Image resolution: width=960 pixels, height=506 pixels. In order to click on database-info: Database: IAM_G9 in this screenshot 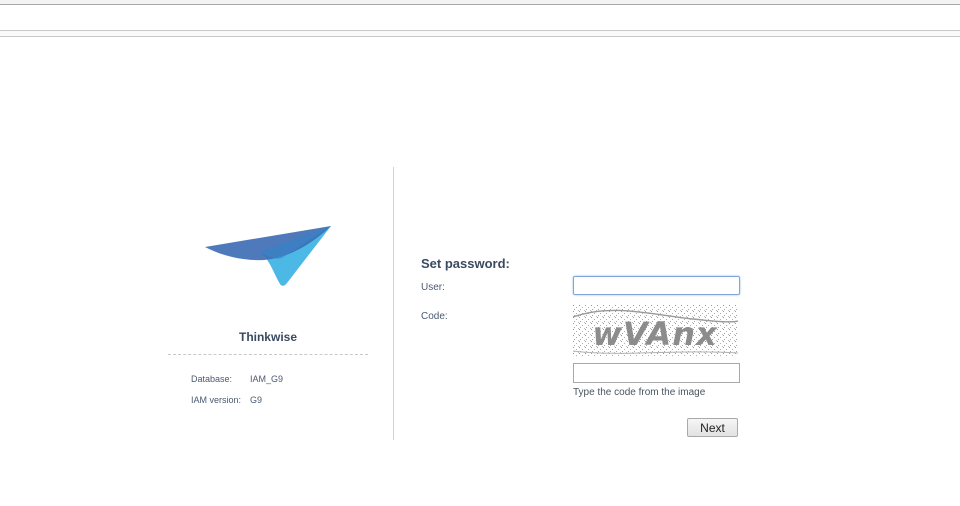, I will do `click(237, 379)`.